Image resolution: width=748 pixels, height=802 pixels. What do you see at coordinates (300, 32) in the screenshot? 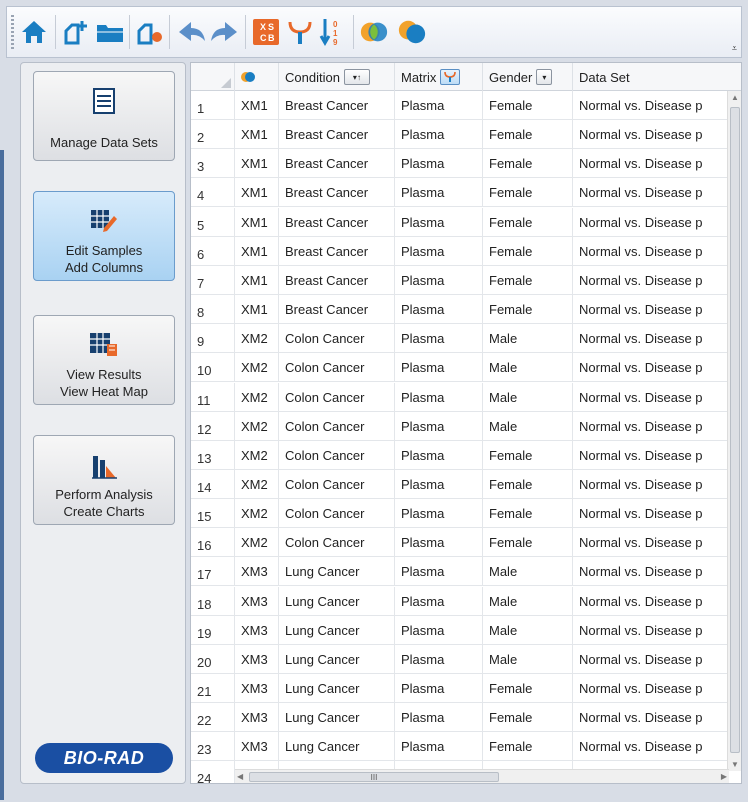
I see `filter-icon` at bounding box center [300, 32].